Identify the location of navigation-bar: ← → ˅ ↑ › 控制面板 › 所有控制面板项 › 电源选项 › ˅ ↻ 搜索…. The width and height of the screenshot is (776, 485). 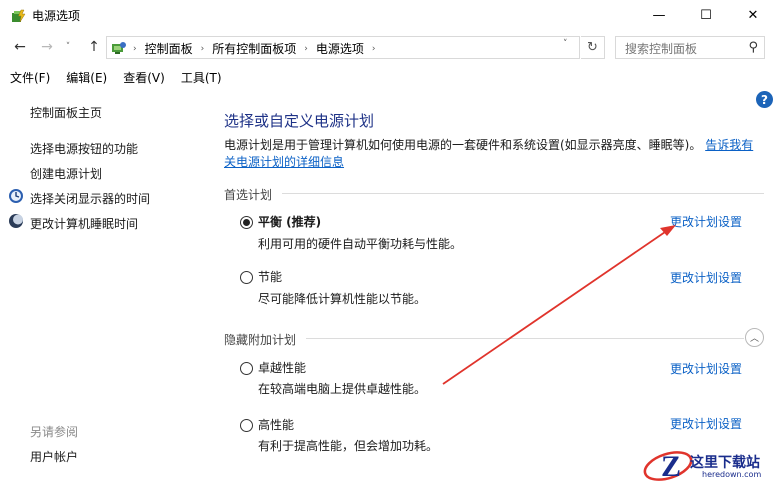
(388, 47).